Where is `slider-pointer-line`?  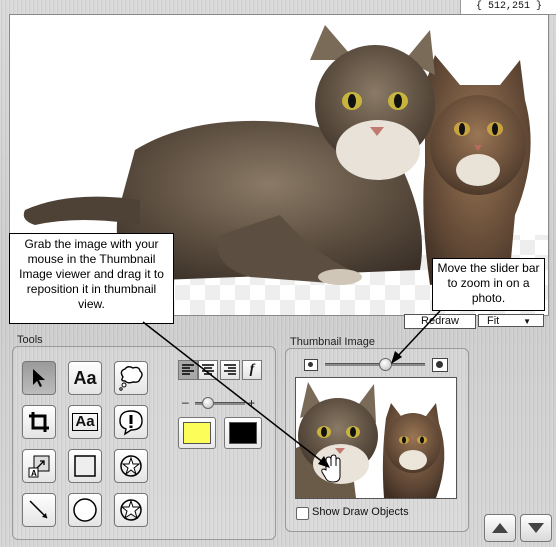 slider-pointer-line is located at coordinates (418, 334).